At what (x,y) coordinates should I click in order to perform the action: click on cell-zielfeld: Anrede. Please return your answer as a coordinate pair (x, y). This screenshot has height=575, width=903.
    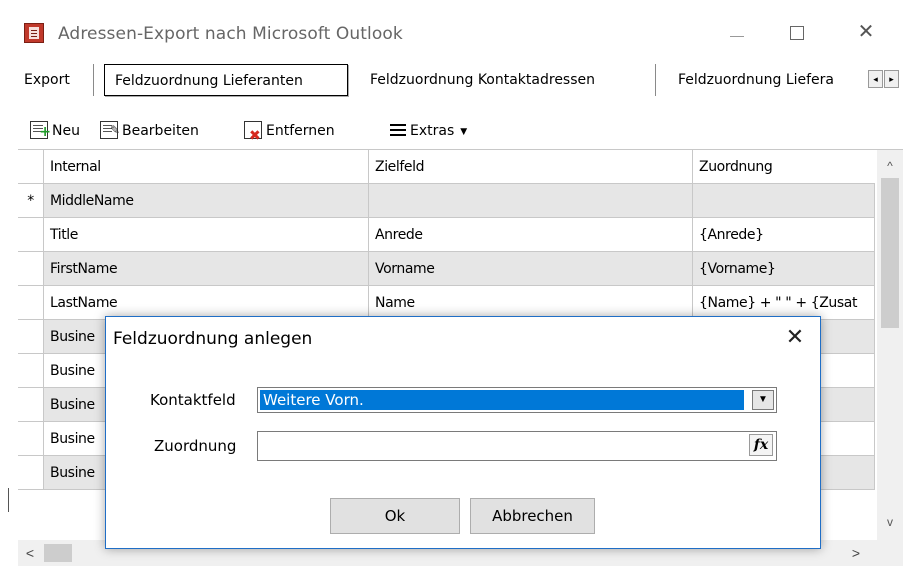
    Looking at the image, I should click on (531, 235).